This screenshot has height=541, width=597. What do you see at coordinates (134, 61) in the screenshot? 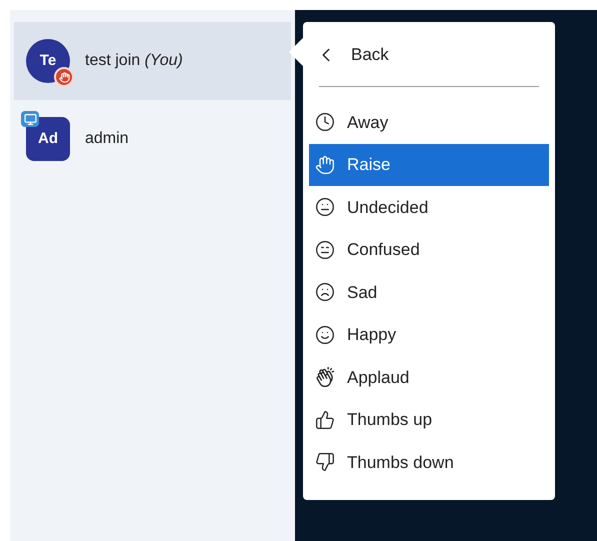
I see `participant-name: test join (You)` at bounding box center [134, 61].